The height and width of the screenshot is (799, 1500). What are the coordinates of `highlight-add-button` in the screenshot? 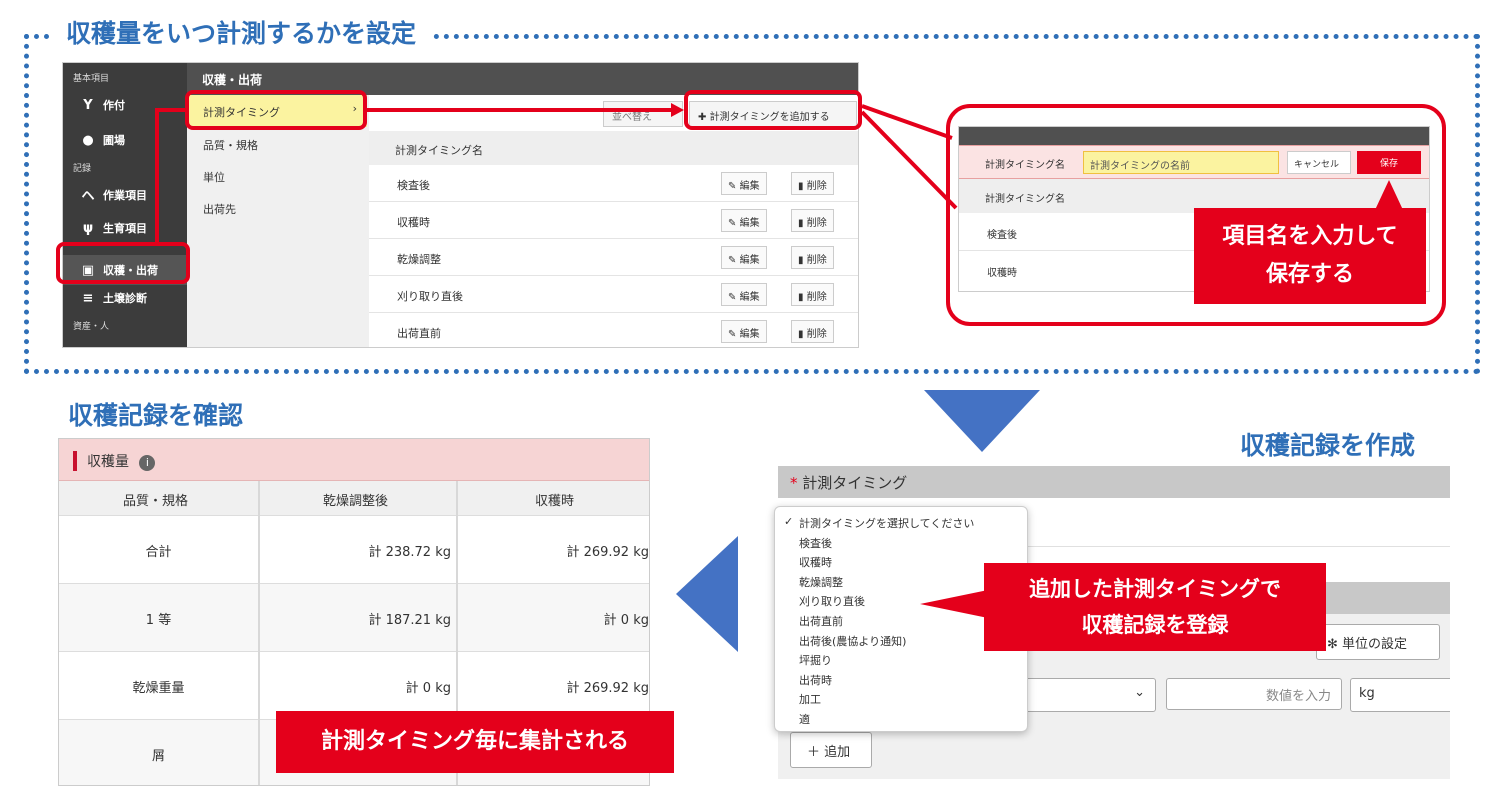 It's located at (773, 110).